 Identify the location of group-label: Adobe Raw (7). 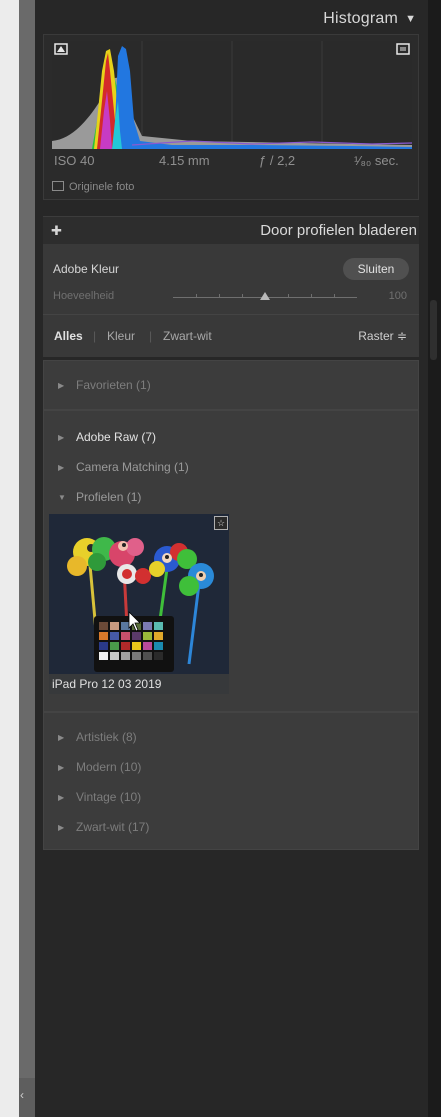
(116, 437).